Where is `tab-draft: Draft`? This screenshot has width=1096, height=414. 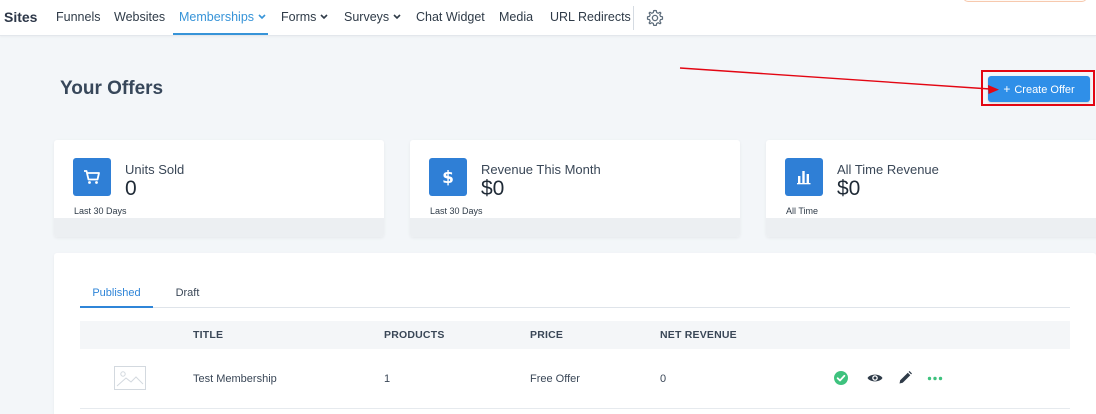
tab-draft: Draft is located at coordinates (187, 292).